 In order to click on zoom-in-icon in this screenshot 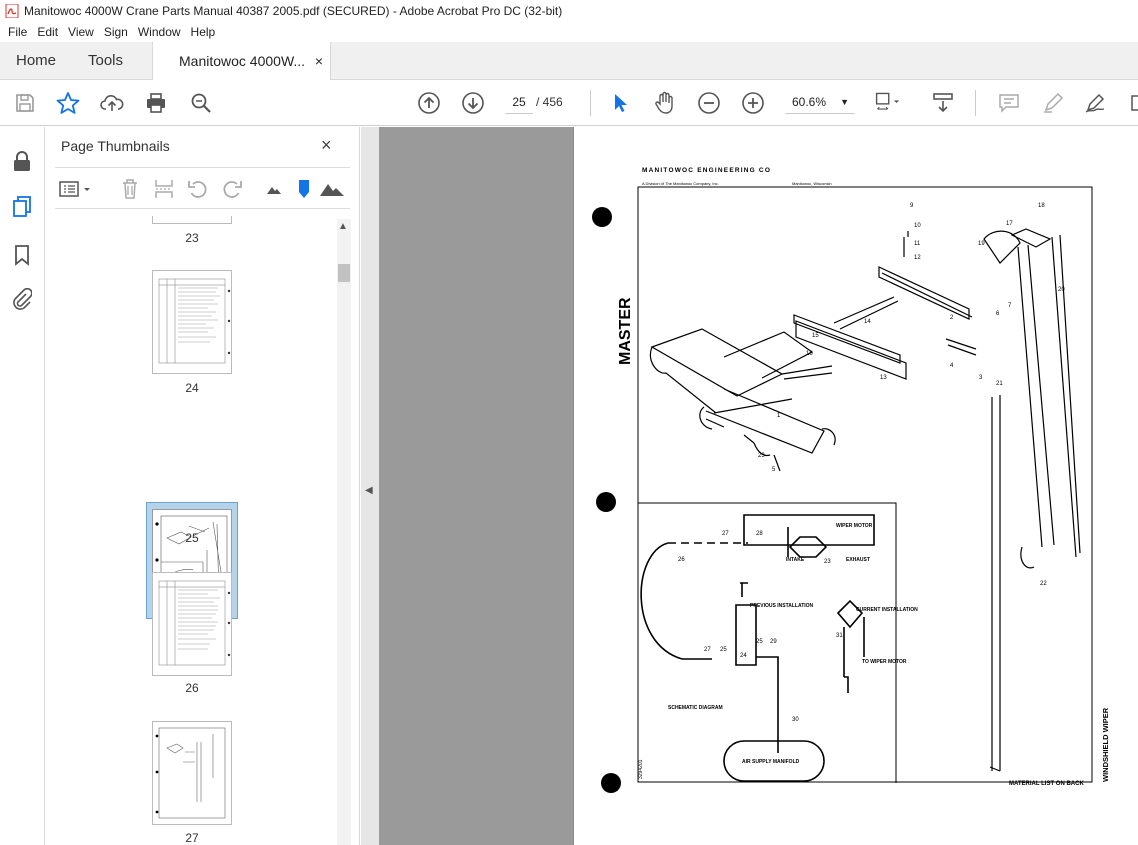, I will do `click(753, 103)`.